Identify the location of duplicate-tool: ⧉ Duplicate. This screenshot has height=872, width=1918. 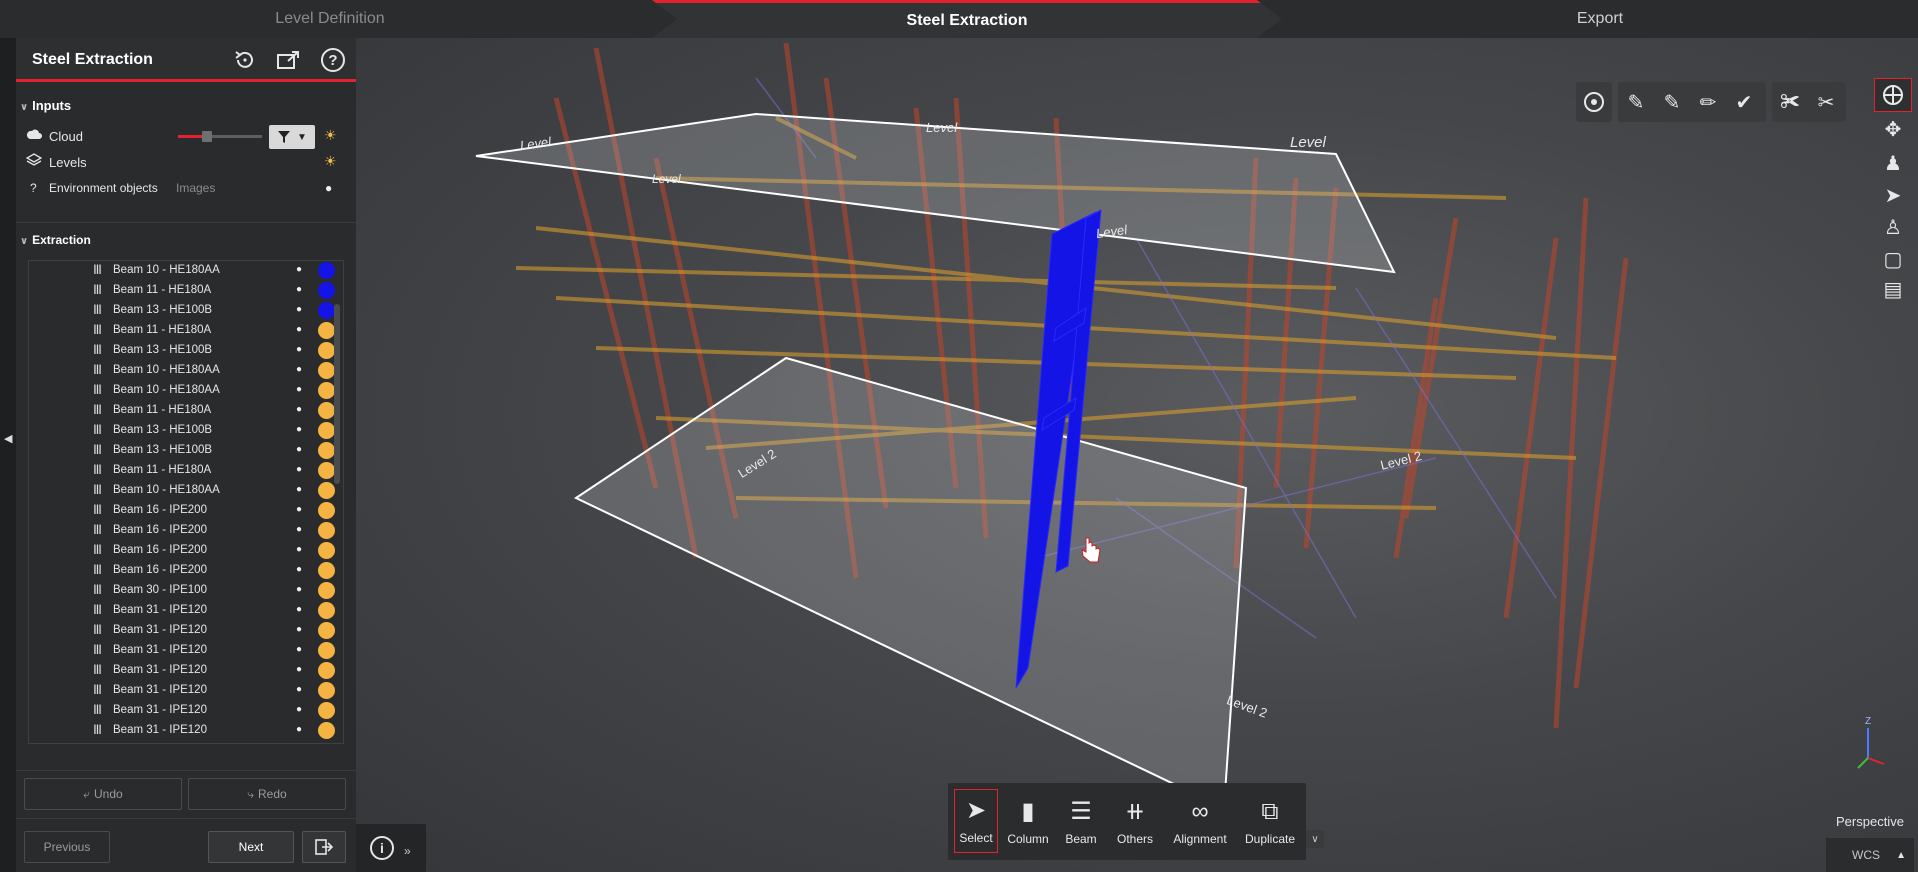
(1270, 821).